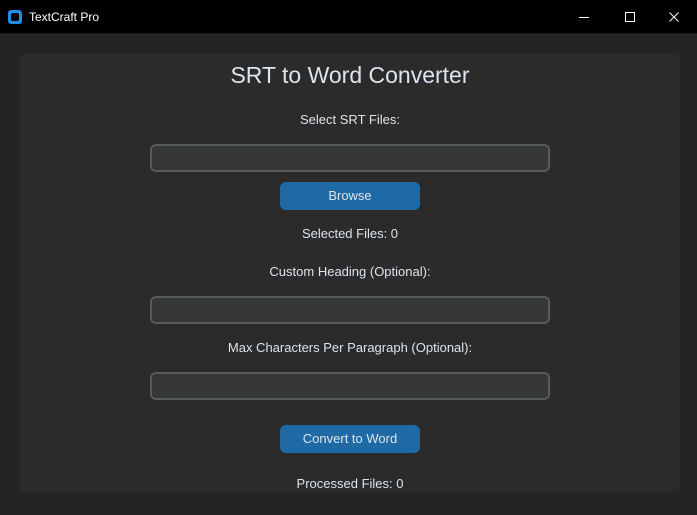 This screenshot has width=697, height=515. What do you see at coordinates (350, 233) in the screenshot?
I see `selected-files-count: Selected Files: 0` at bounding box center [350, 233].